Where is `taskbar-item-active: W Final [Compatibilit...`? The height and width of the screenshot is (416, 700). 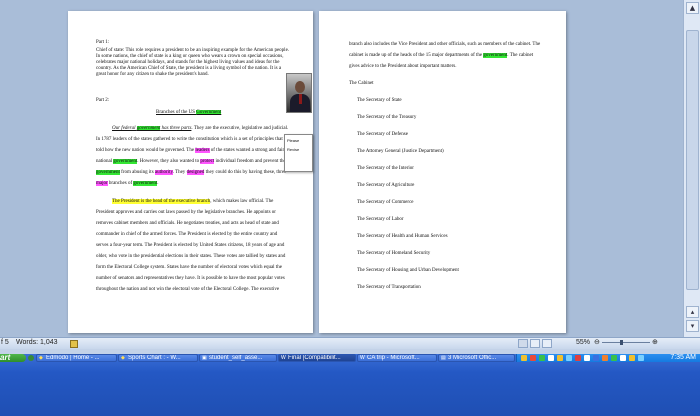 taskbar-item-active: W Final [Compatibilit... is located at coordinates (317, 358).